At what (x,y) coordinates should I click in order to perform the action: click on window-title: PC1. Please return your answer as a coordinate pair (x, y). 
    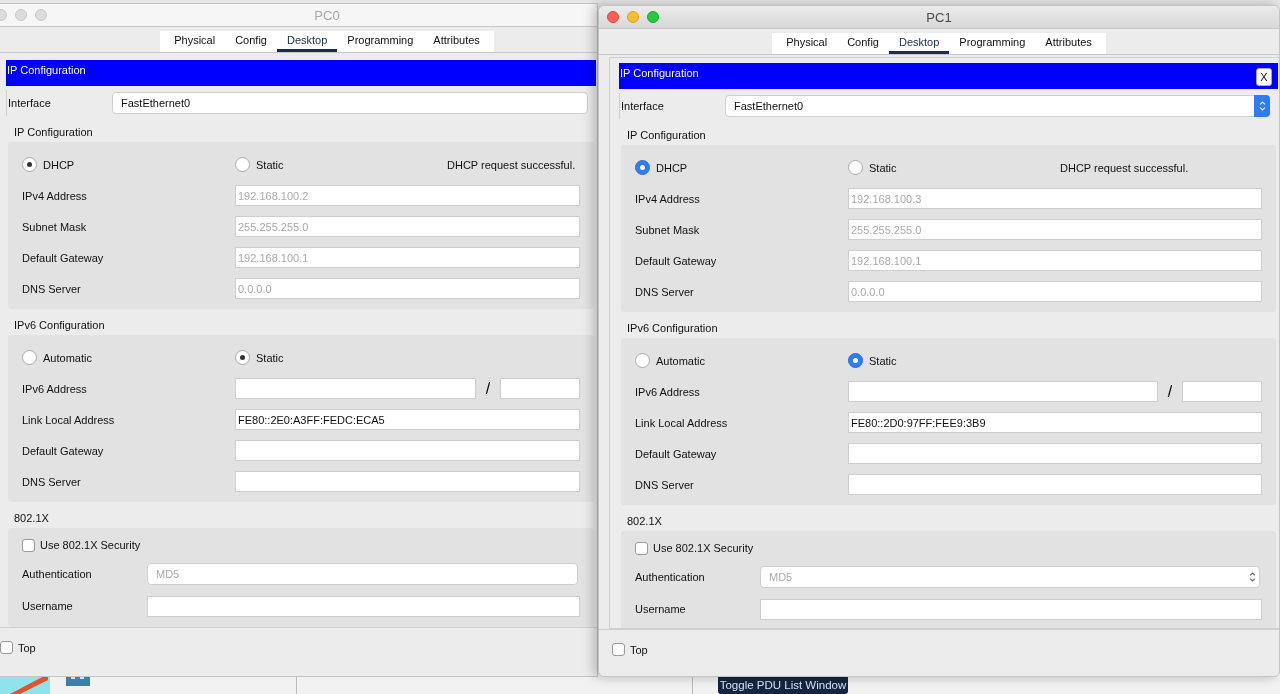
    Looking at the image, I should click on (939, 17).